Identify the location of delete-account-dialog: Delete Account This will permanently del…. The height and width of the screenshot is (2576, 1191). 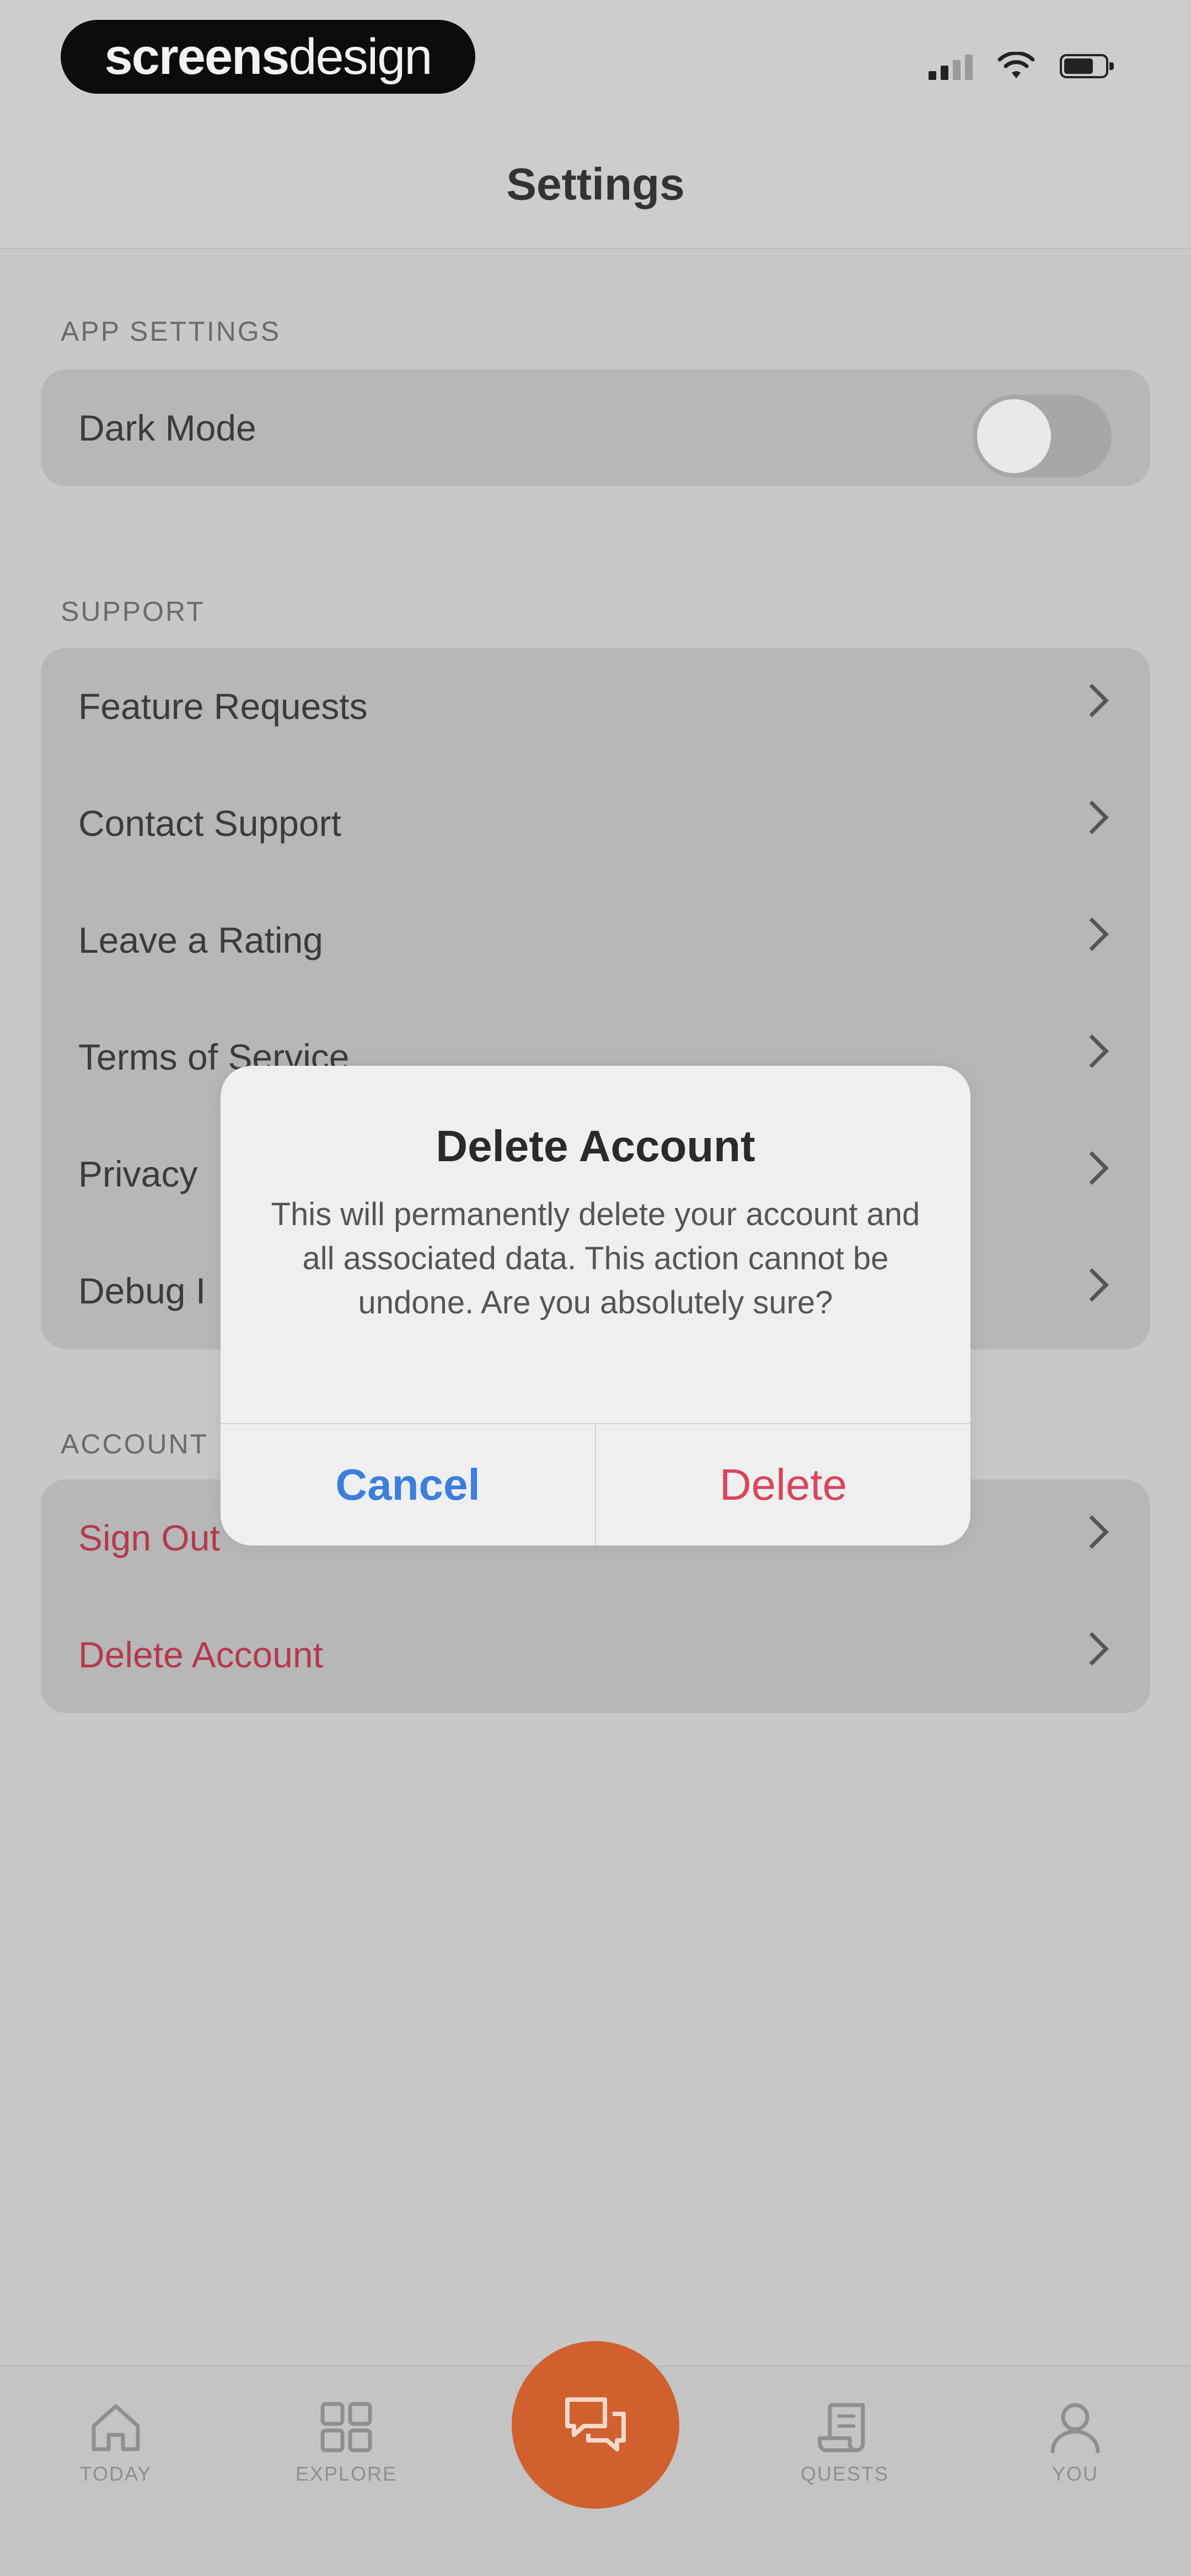
(595, 1305).